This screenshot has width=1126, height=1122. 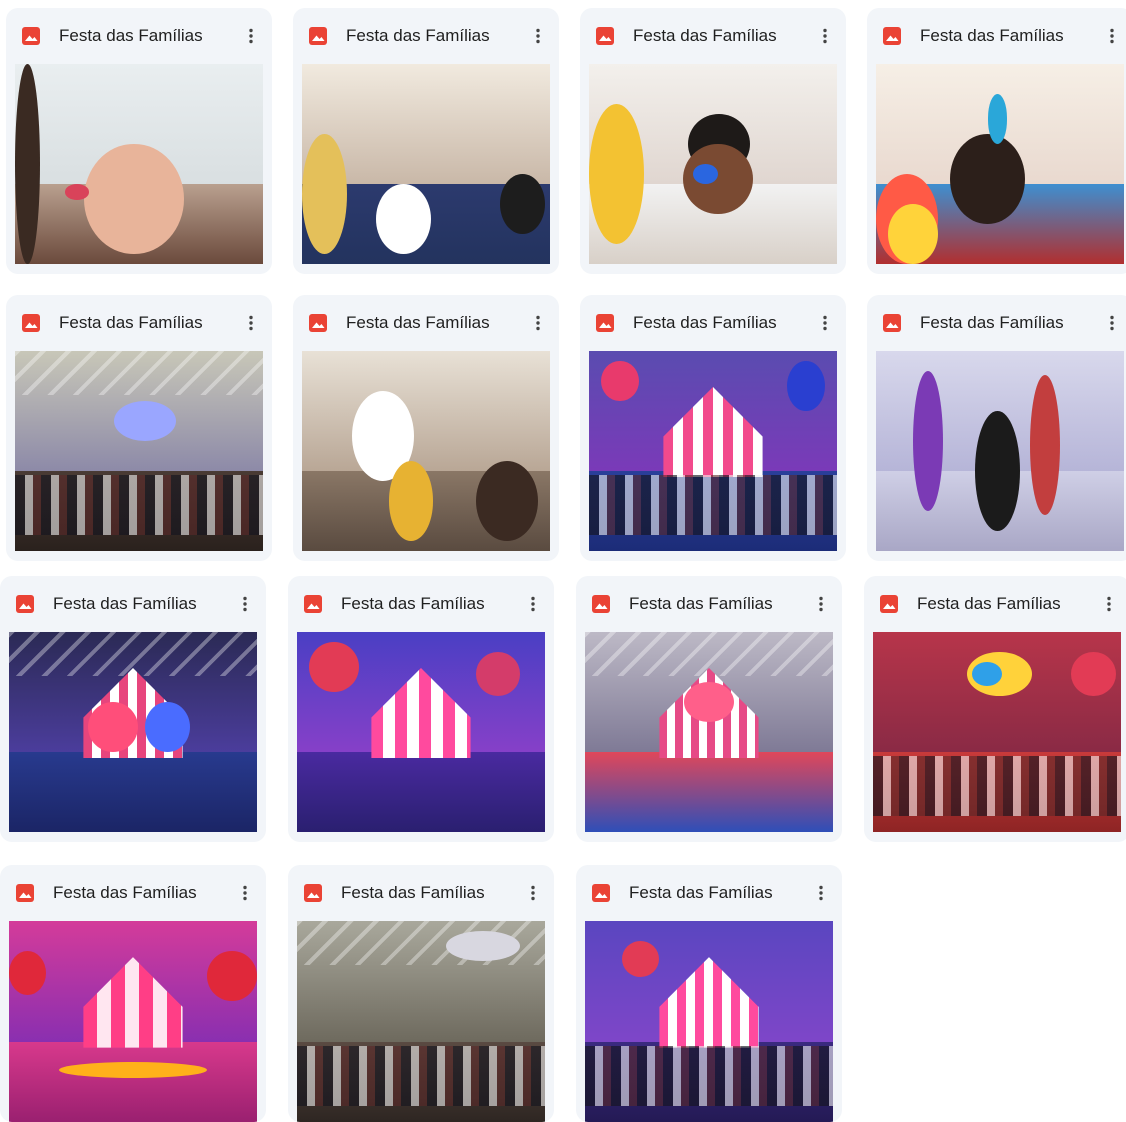 I want to click on photo-crowd, so click(x=709, y=1075).